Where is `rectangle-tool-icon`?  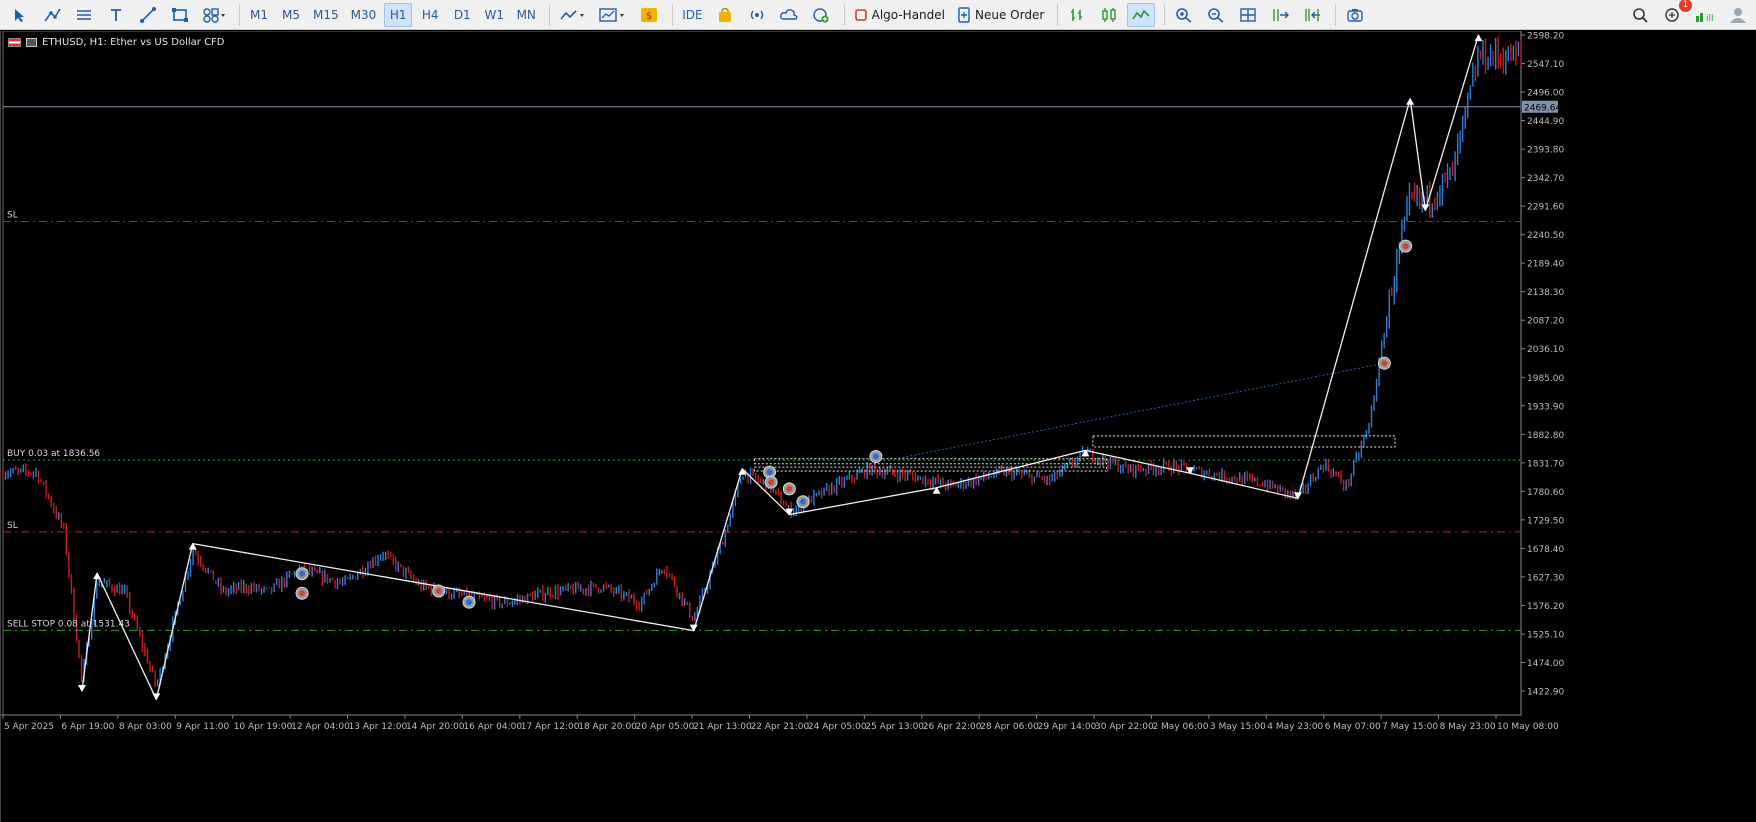
rectangle-tool-icon is located at coordinates (180, 15).